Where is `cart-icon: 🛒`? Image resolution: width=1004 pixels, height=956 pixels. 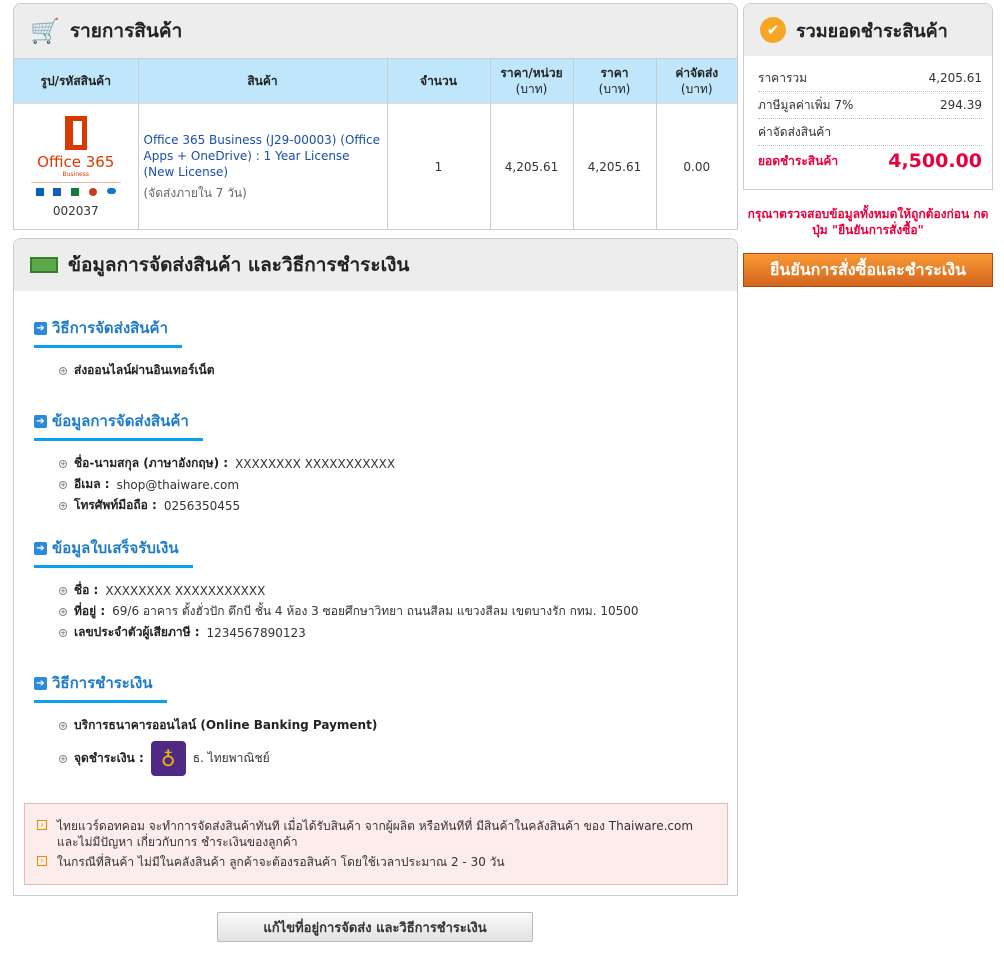
cart-icon: 🛒 is located at coordinates (45, 31).